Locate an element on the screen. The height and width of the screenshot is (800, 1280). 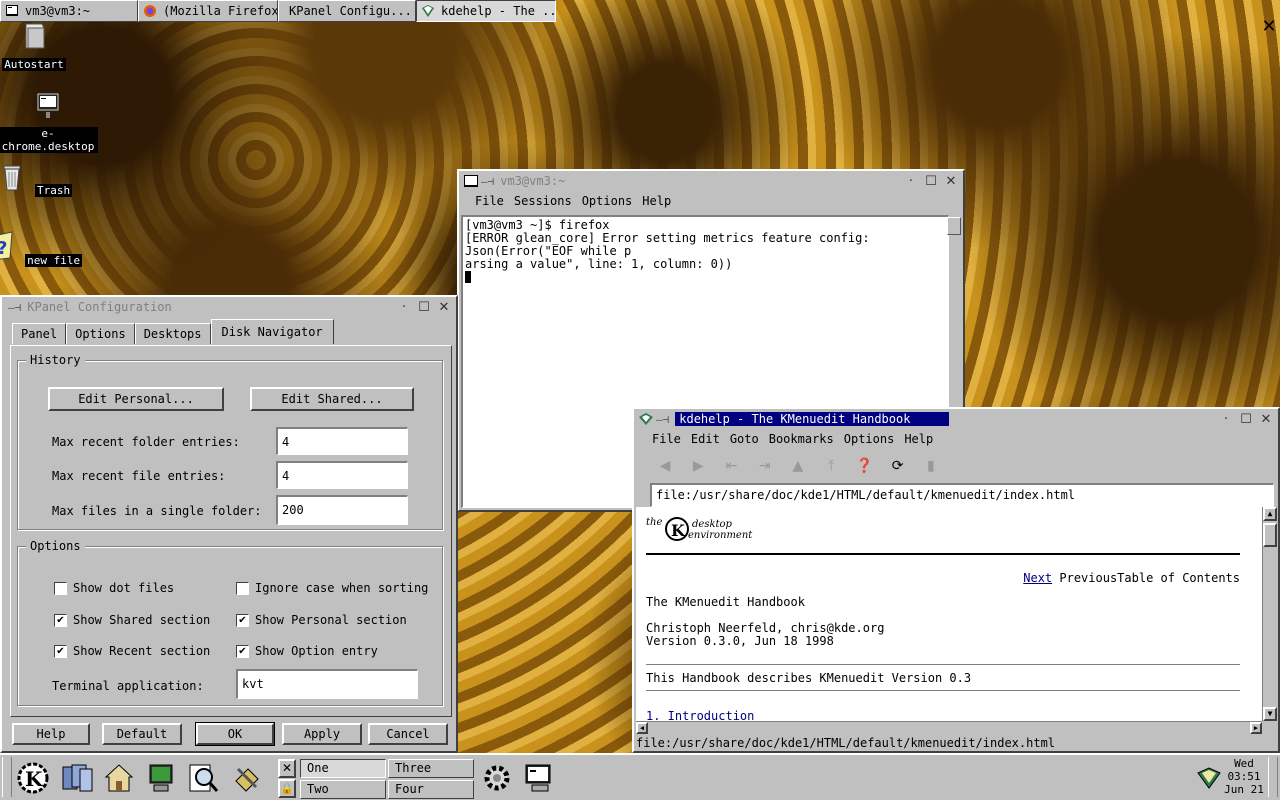
scroll-thumb is located at coordinates (1270, 535).